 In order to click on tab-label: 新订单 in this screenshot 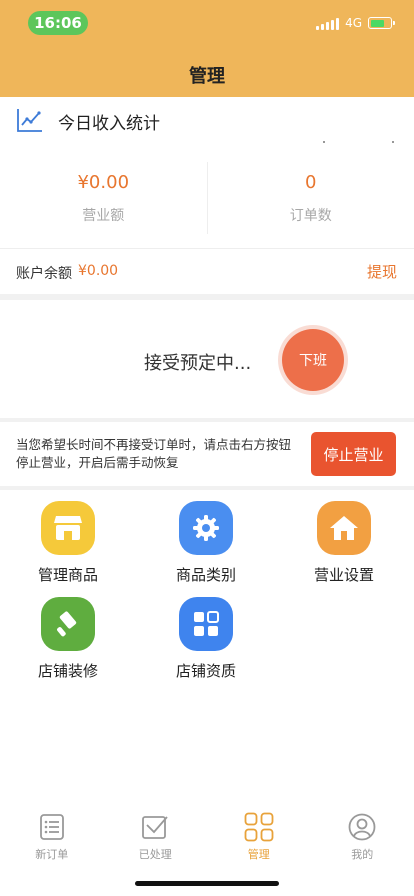, I will do `click(52, 854)`.